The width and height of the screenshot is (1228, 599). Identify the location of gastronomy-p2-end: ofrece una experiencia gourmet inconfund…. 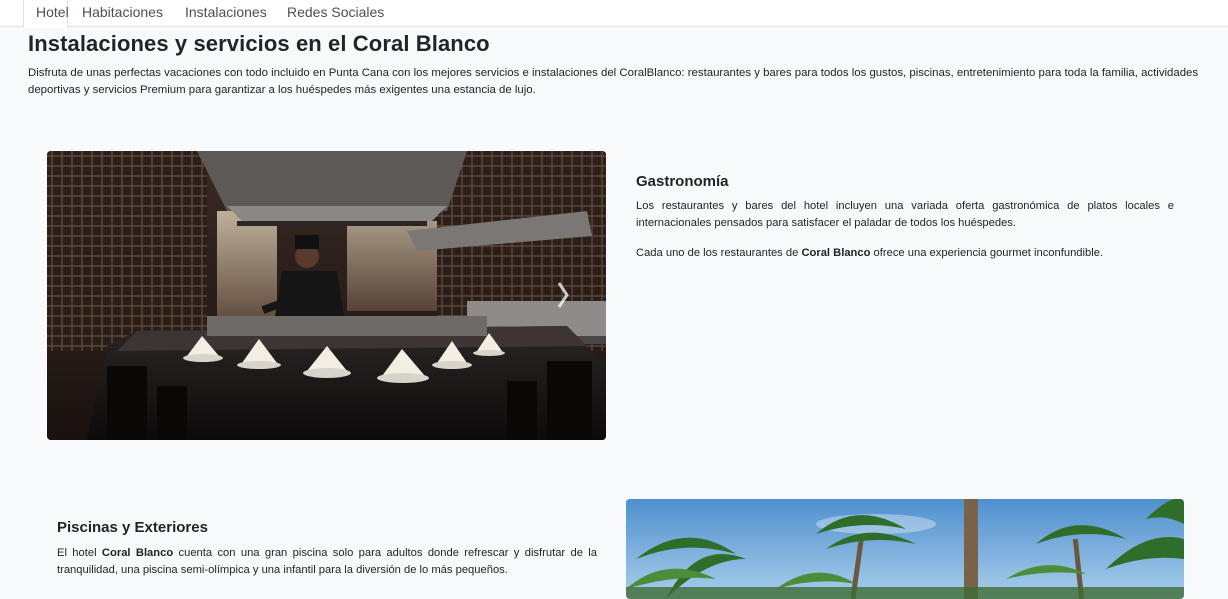
(987, 253).